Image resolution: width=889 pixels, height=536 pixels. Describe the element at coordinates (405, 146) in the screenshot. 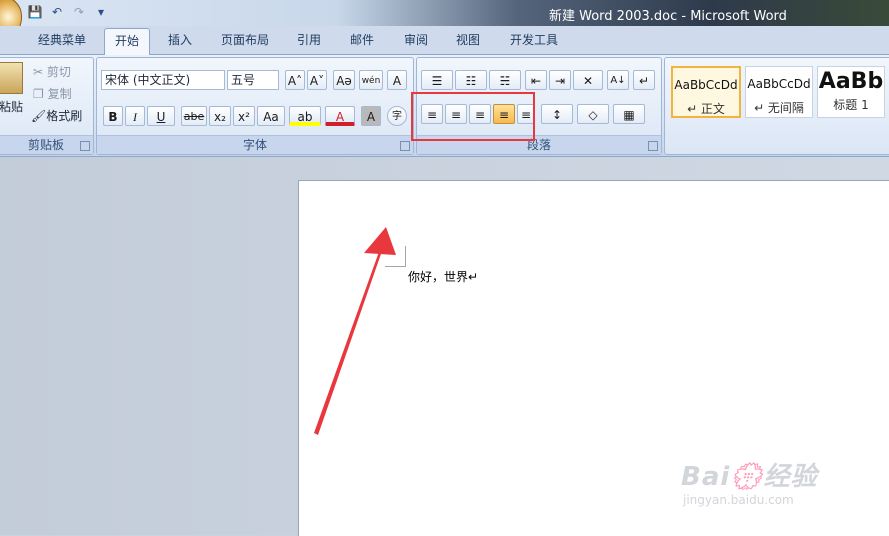

I see `font-launcher-icon` at that location.